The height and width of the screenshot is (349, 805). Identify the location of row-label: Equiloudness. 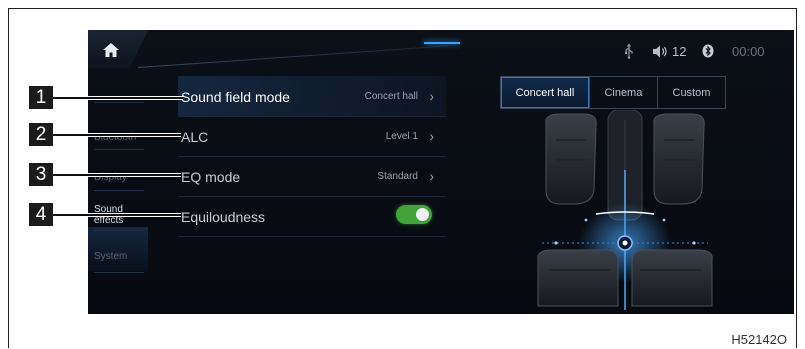
(223, 217).